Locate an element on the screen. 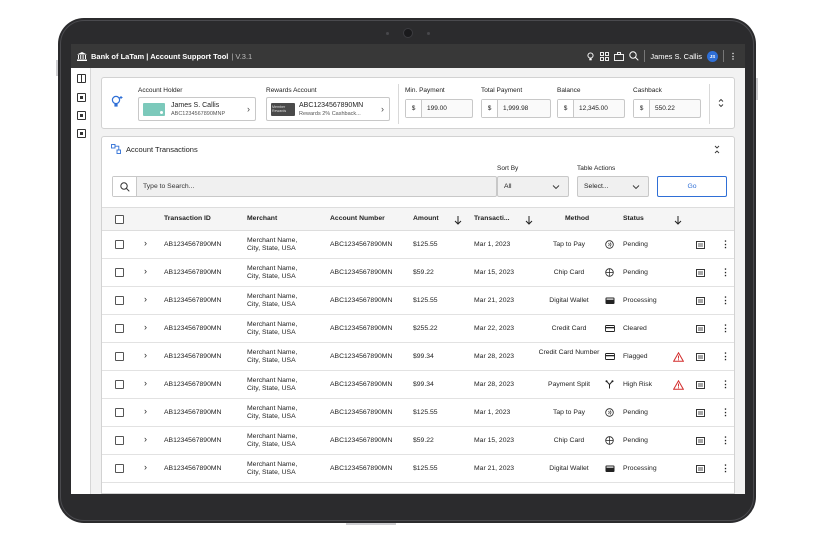  status: Processing is located at coordinates (640, 300).